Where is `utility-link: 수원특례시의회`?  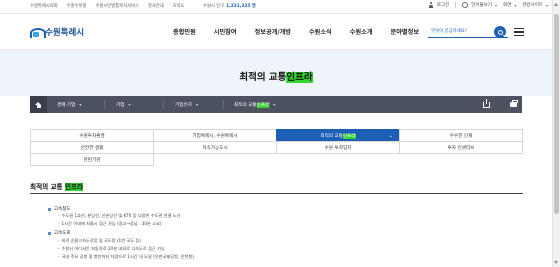
utility-link: 수원특례시의회 is located at coordinates (44, 6).